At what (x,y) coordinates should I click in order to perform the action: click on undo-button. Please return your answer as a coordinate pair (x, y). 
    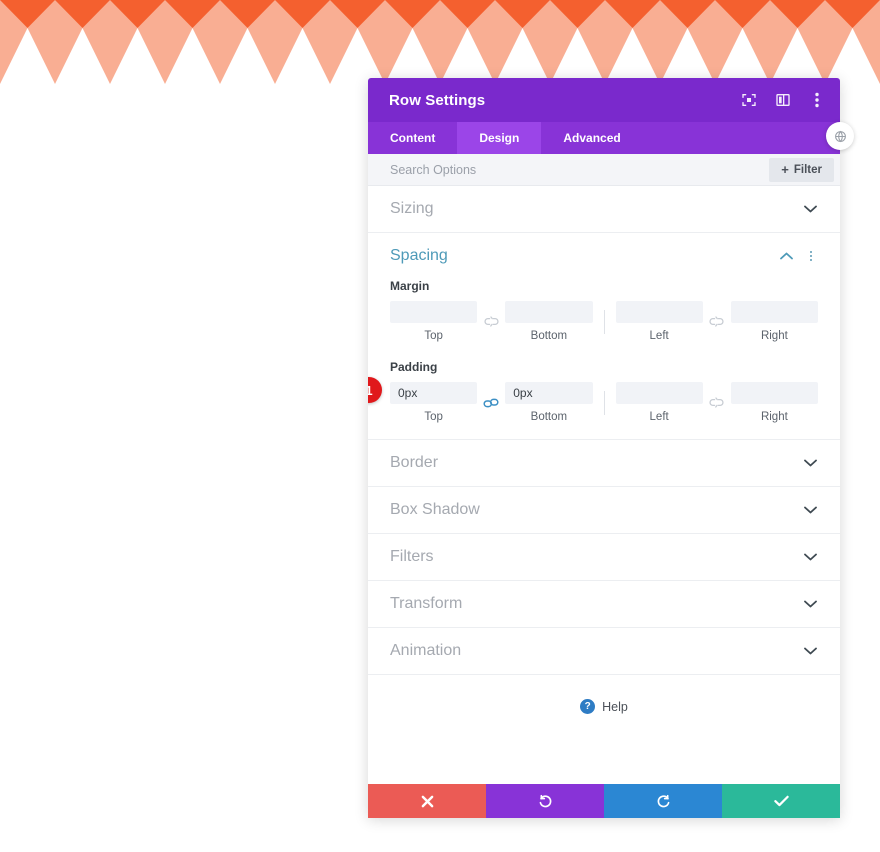
    Looking at the image, I should click on (545, 801).